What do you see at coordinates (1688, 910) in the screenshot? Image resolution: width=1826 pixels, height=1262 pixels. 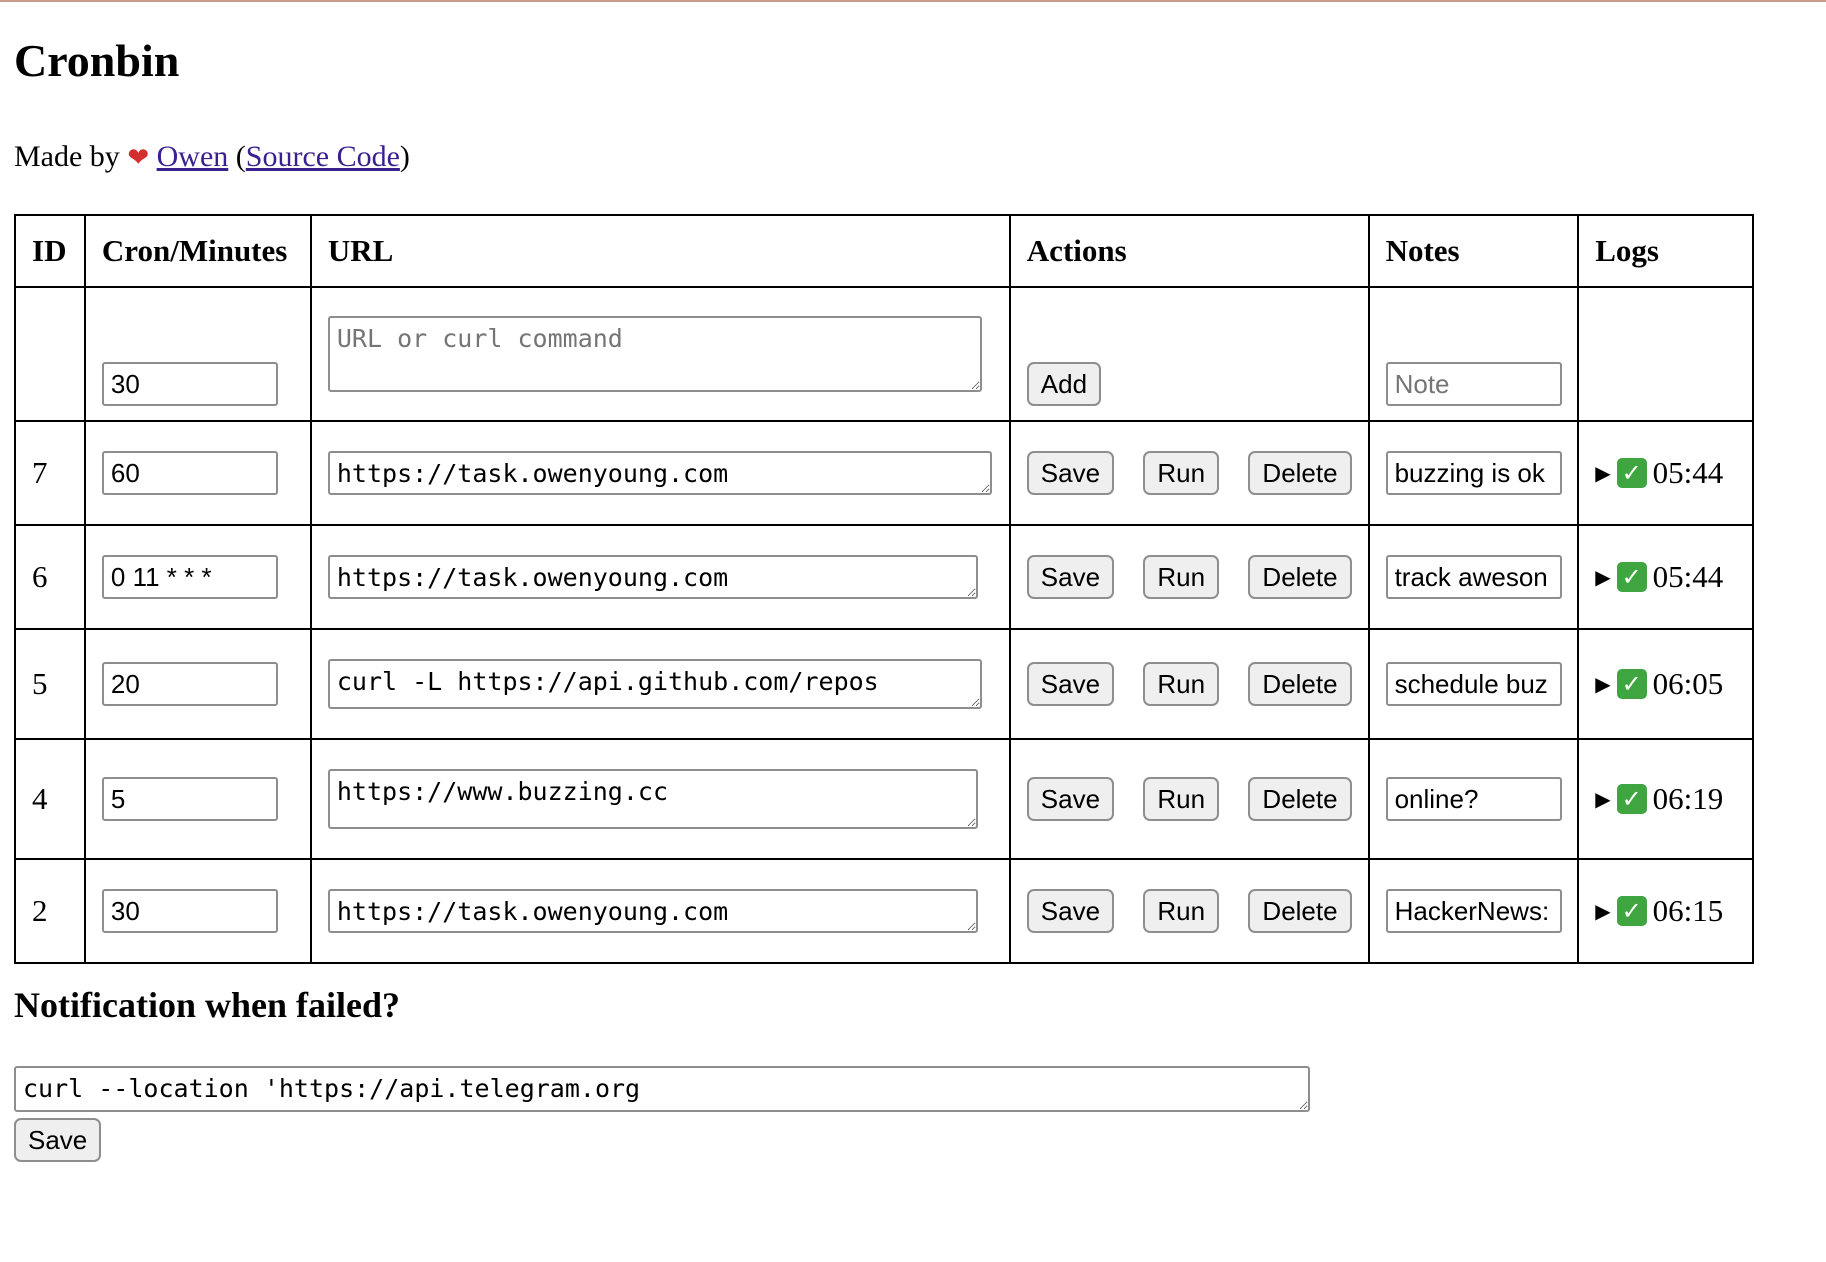 I see `log-time: 06:15` at bounding box center [1688, 910].